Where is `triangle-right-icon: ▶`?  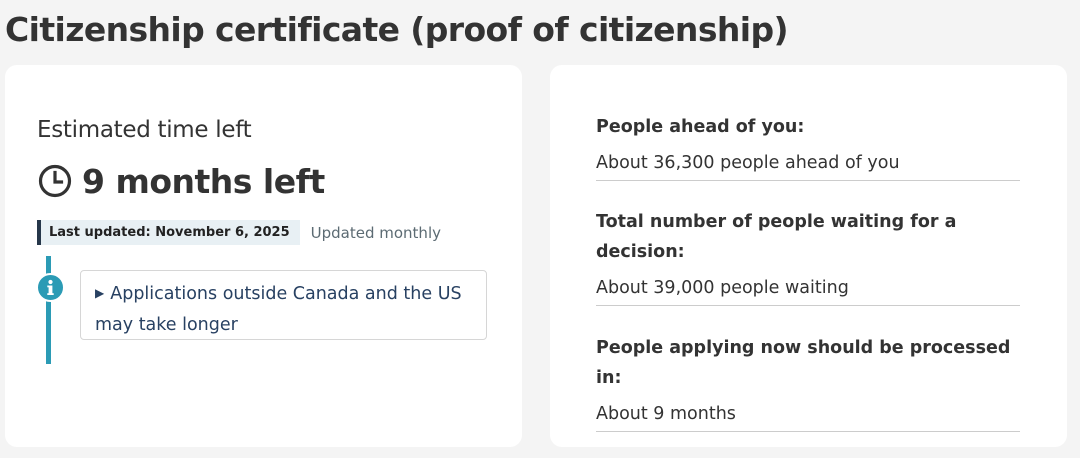
triangle-right-icon: ▶ is located at coordinates (100, 293).